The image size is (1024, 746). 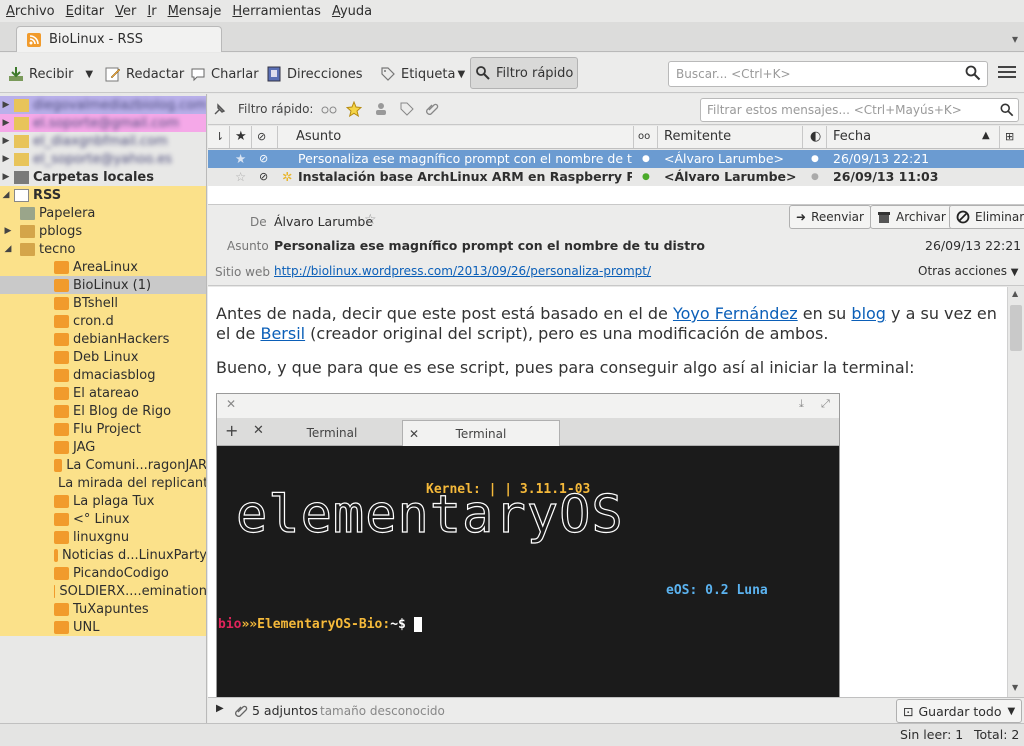 I want to click on star-icon: ☆, so click(x=240, y=177).